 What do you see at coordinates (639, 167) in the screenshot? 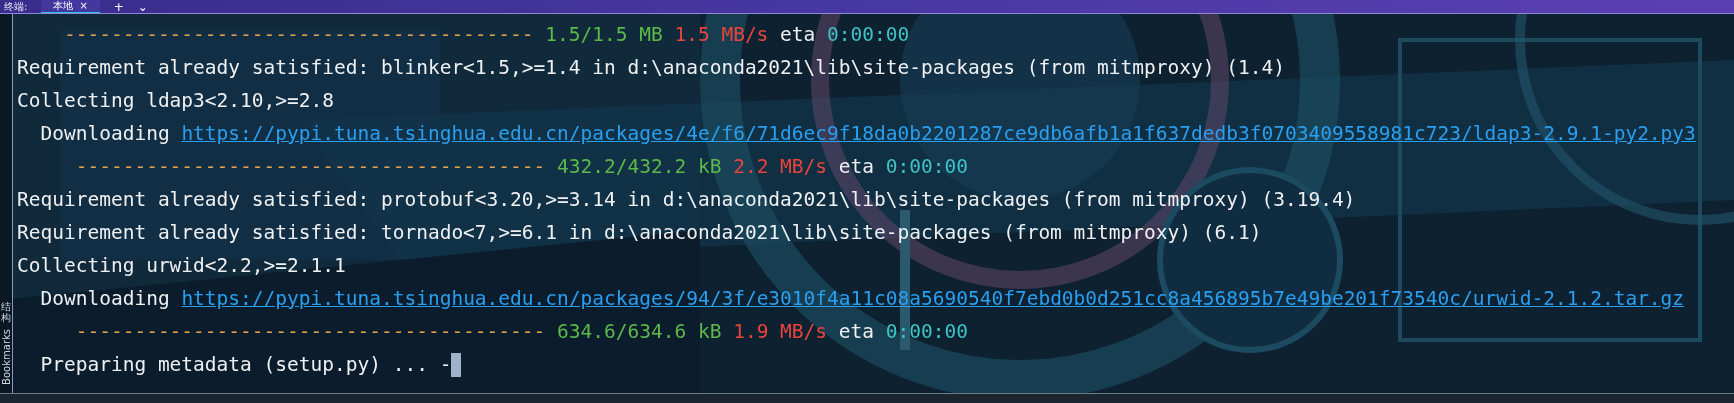
I see `download-size: 432.2/432.2 kB` at bounding box center [639, 167].